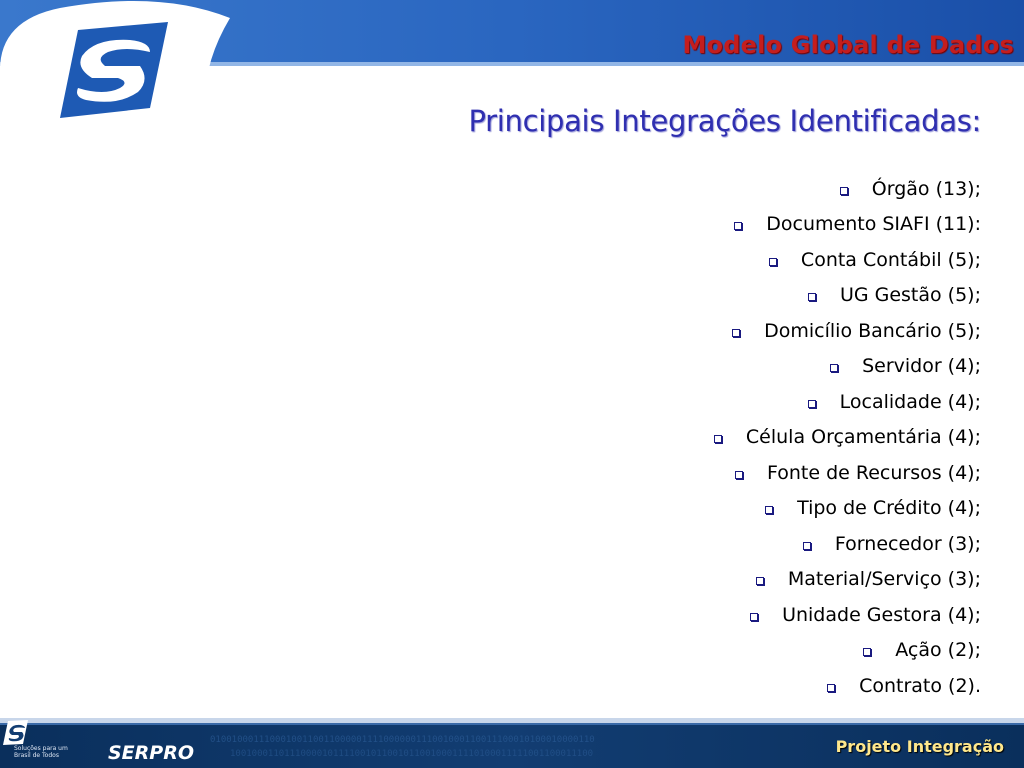  What do you see at coordinates (910, 295) in the screenshot?
I see `list-item-label: UG Gestão (5);` at bounding box center [910, 295].